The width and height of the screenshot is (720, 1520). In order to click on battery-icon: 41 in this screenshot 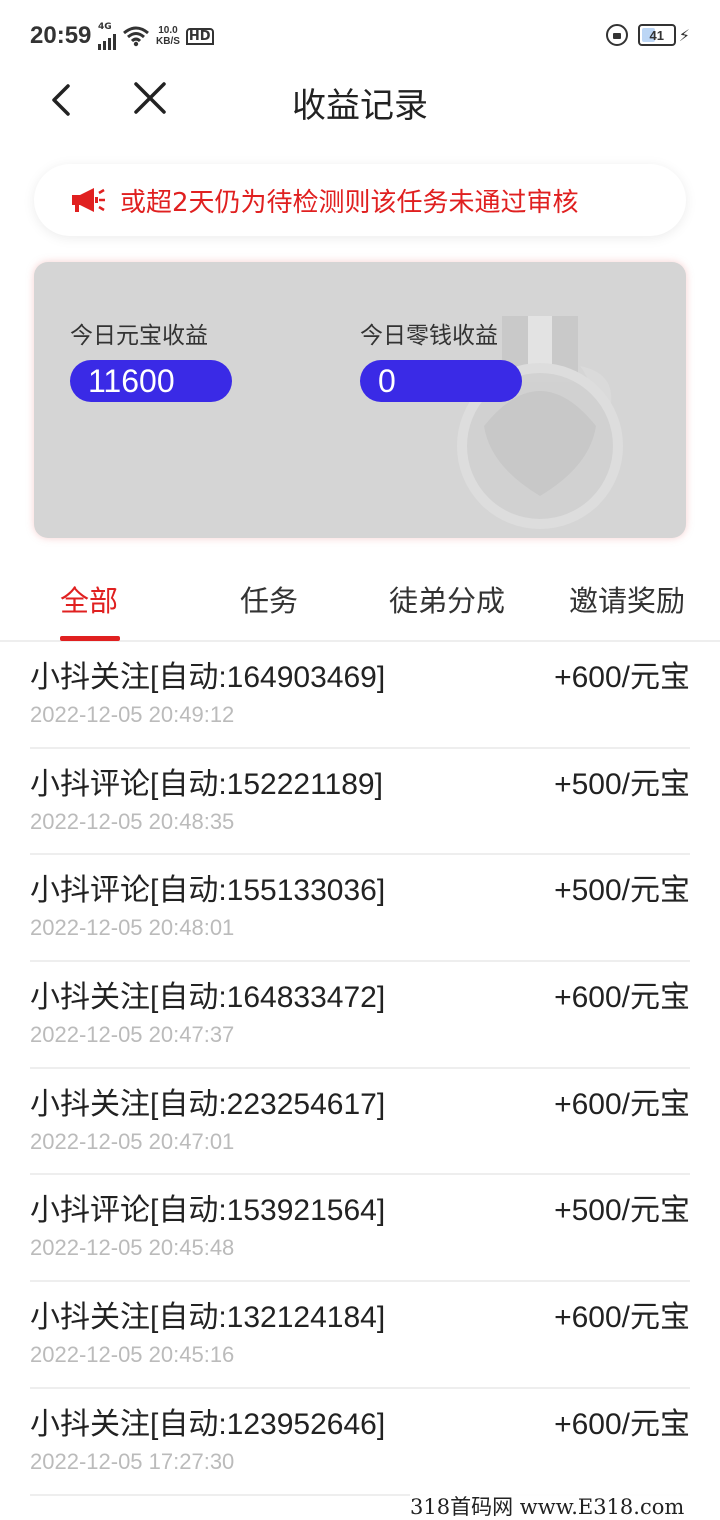, I will do `click(656, 35)`.